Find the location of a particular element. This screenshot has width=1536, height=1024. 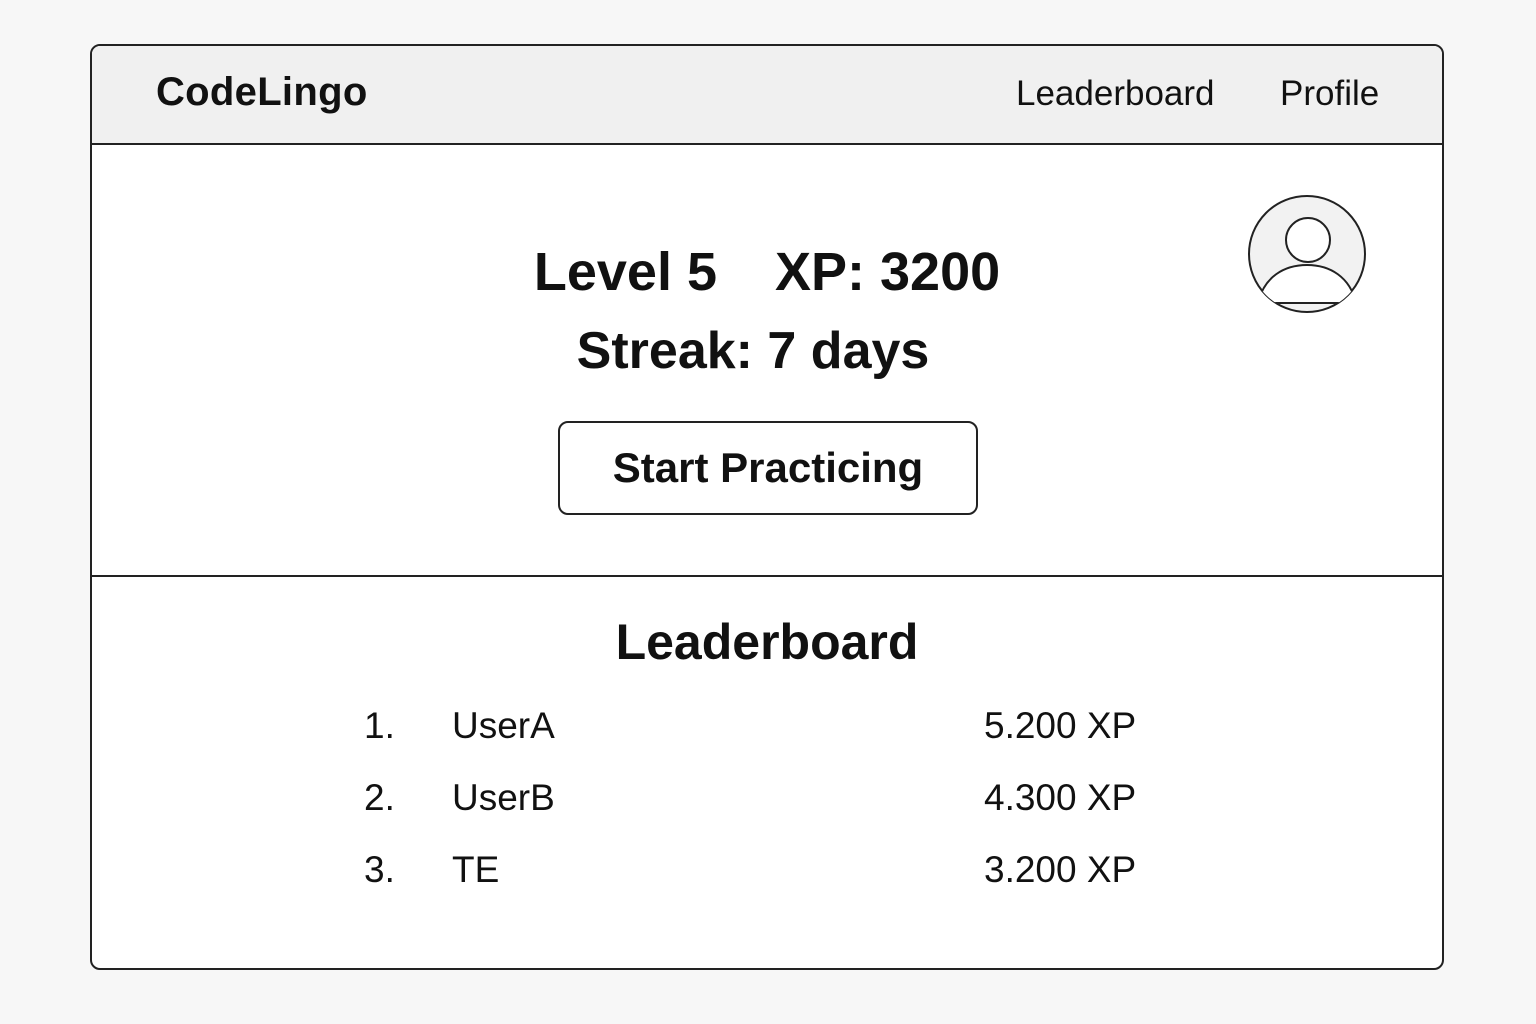

user-name: UserA is located at coordinates (503, 725).